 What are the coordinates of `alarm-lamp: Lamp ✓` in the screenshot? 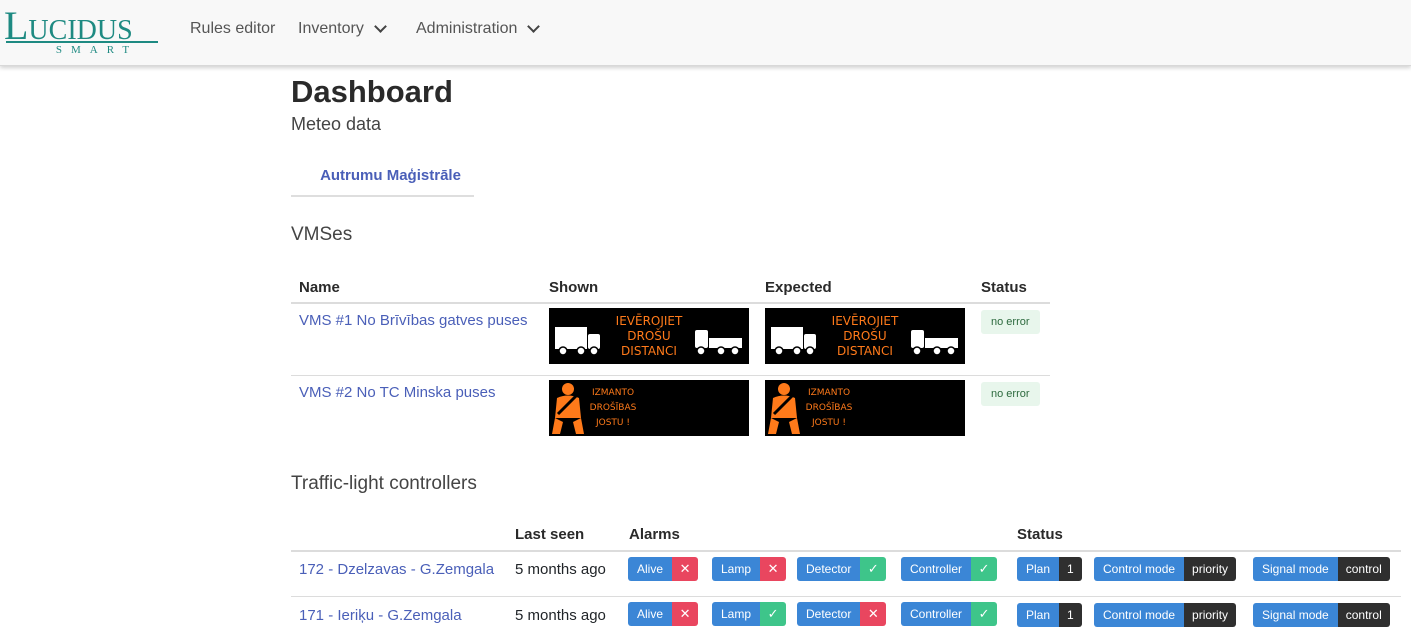 It's located at (749, 614).